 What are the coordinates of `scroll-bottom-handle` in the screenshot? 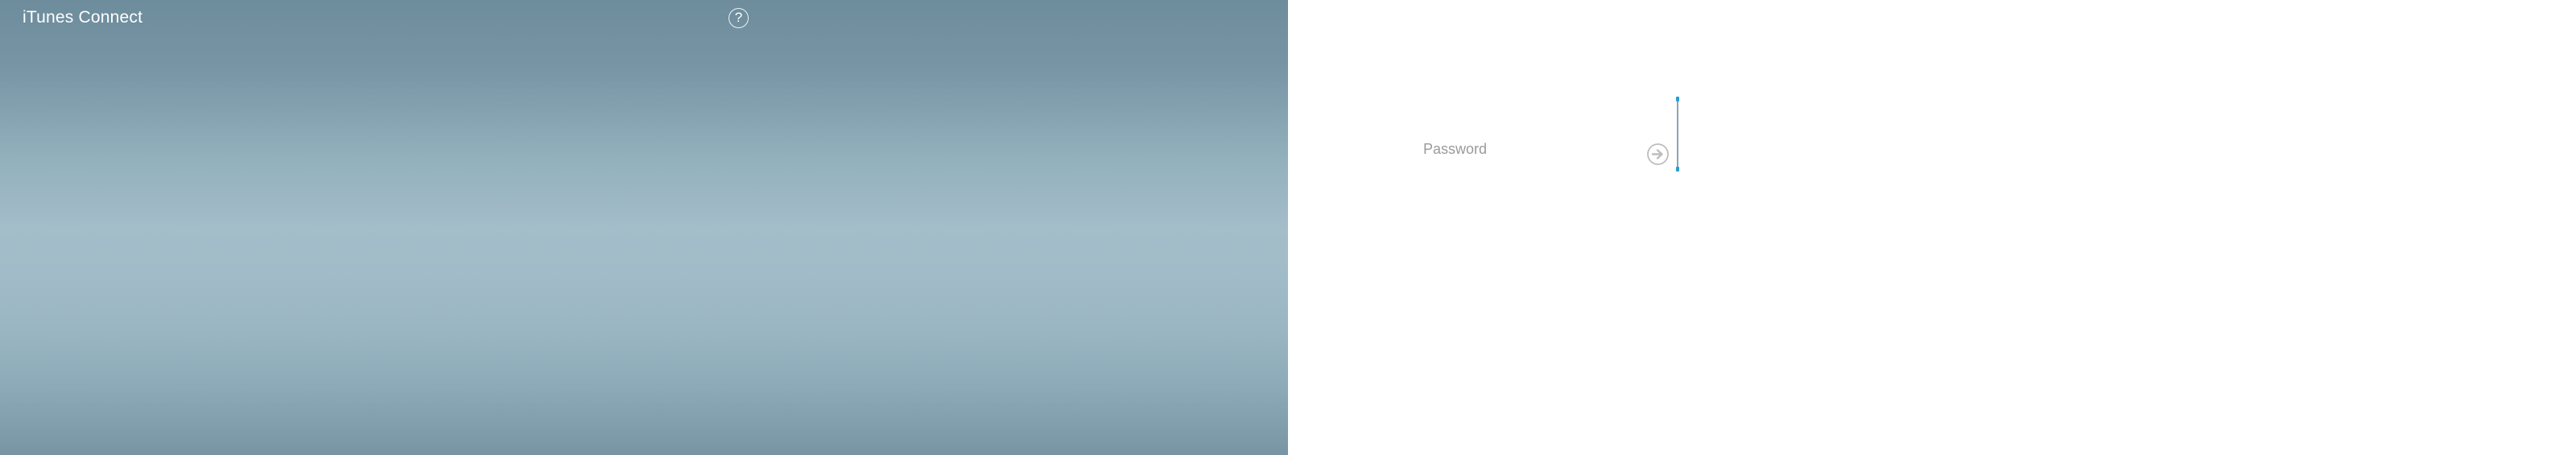 It's located at (1677, 169).